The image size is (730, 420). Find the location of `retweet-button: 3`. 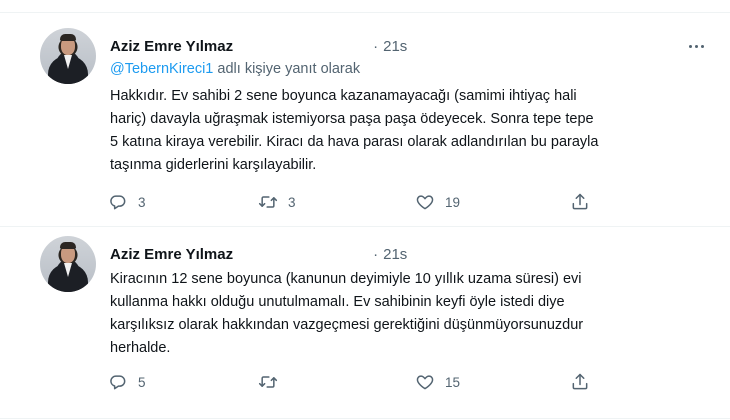

retweet-button: 3 is located at coordinates (277, 202).